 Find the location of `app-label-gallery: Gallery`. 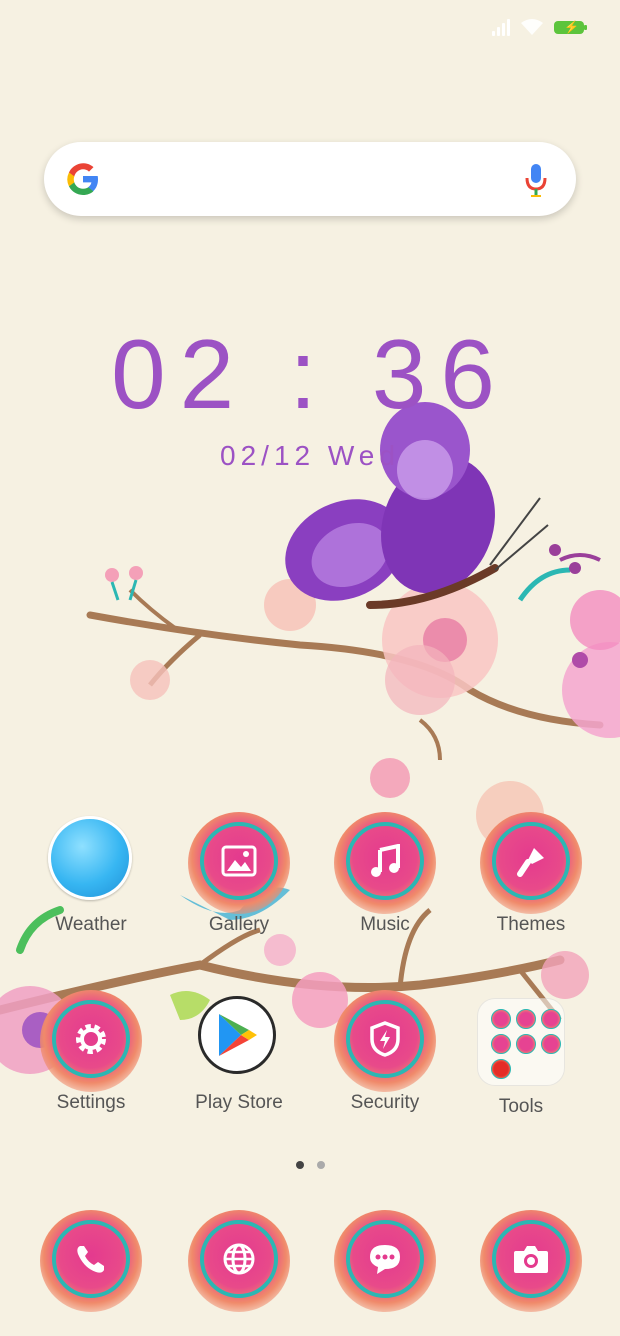

app-label-gallery: Gallery is located at coordinates (239, 924).